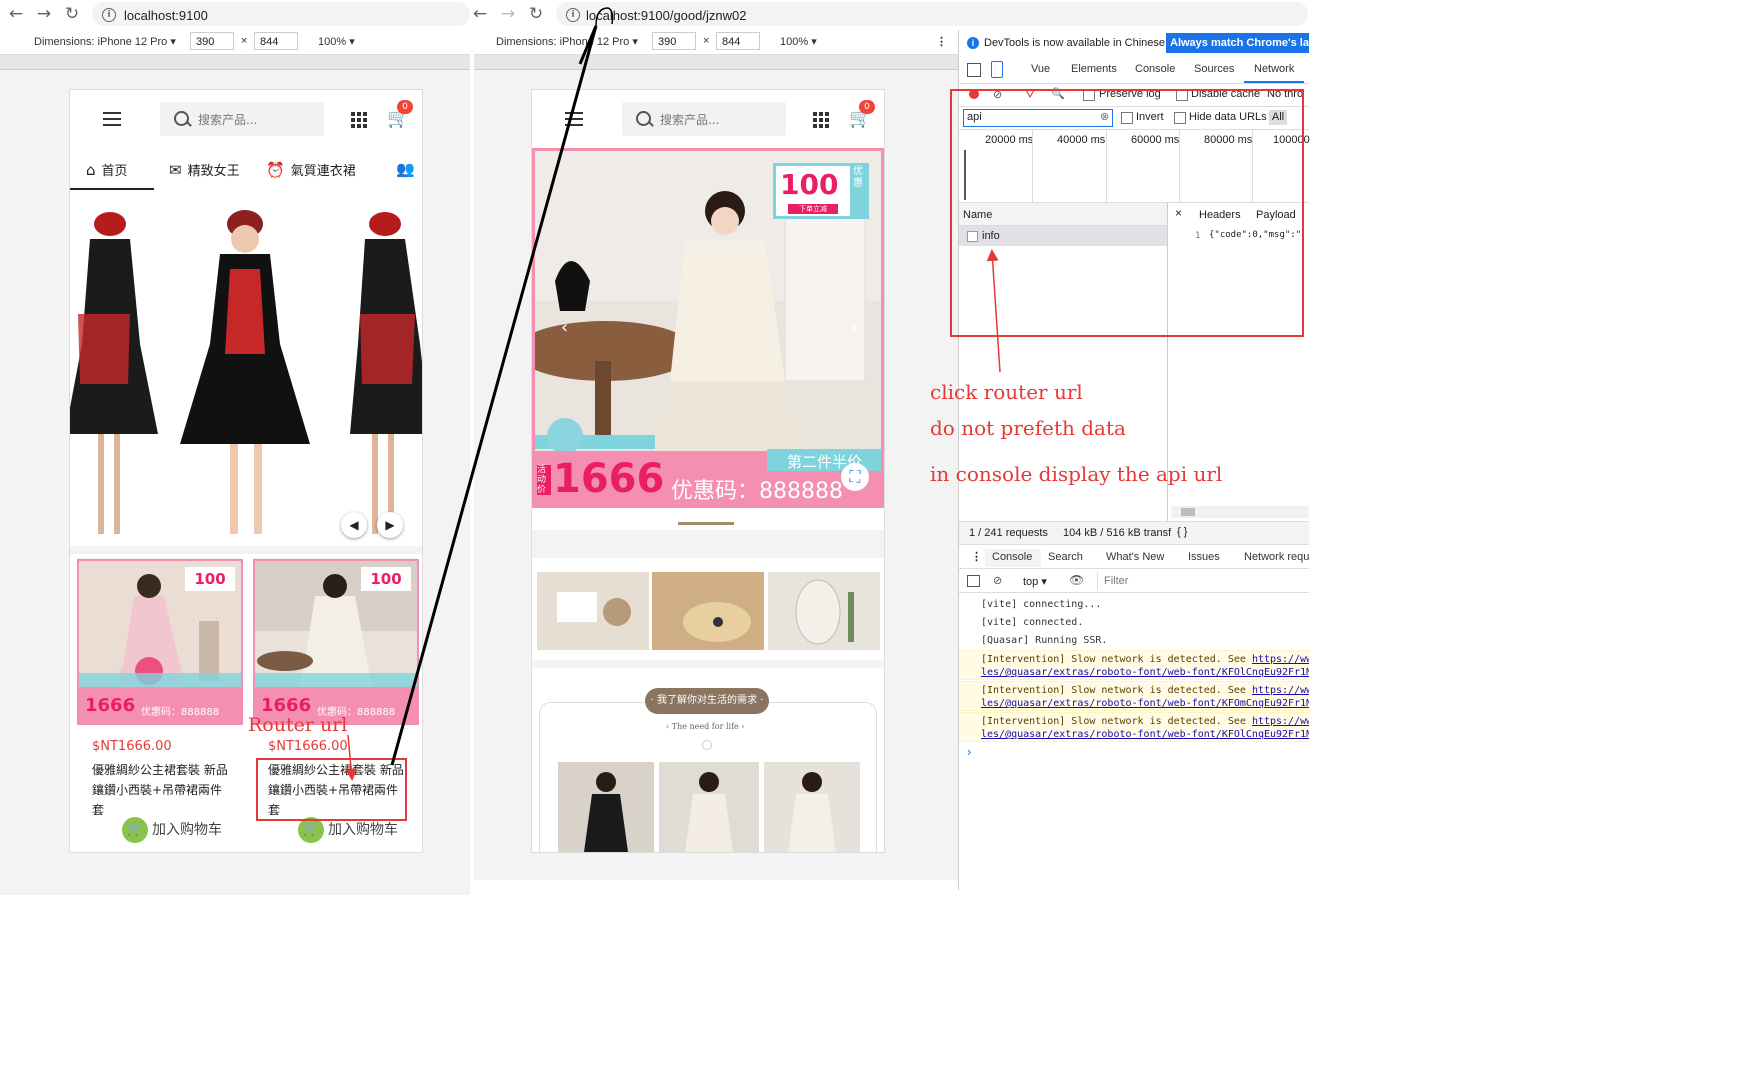 The width and height of the screenshot is (1741, 1065). What do you see at coordinates (494, 395) in the screenshot?
I see `link-to-url-line` at bounding box center [494, 395].